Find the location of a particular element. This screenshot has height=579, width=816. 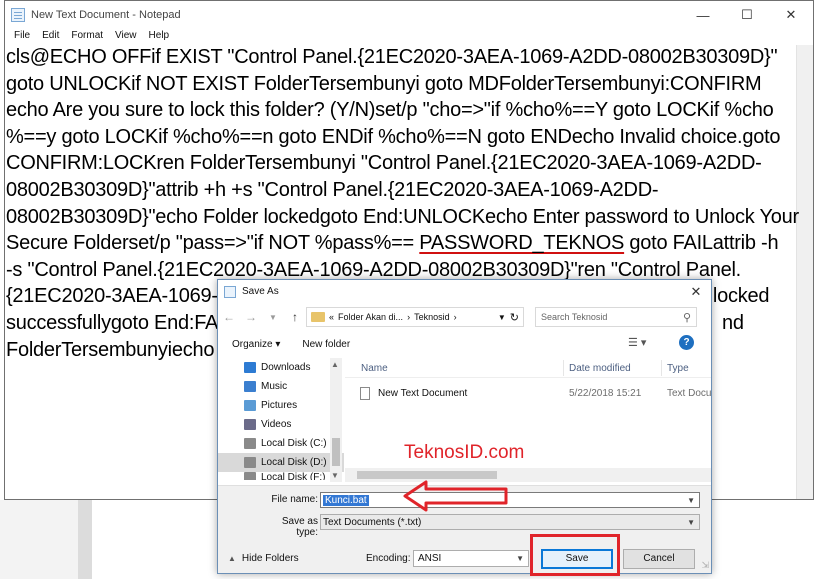

menu-edit: Edit is located at coordinates (50, 37).